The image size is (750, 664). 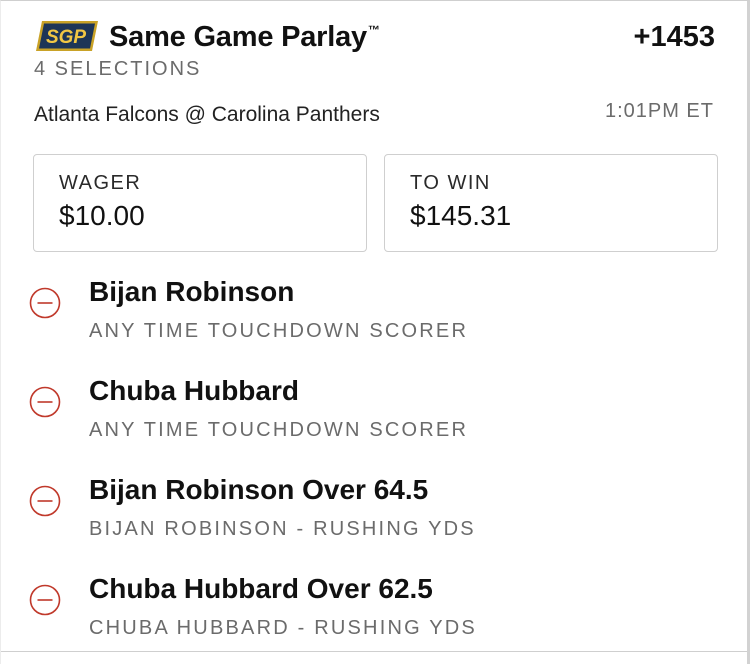 I want to click on to-win-label: TO WIN, so click(x=450, y=183).